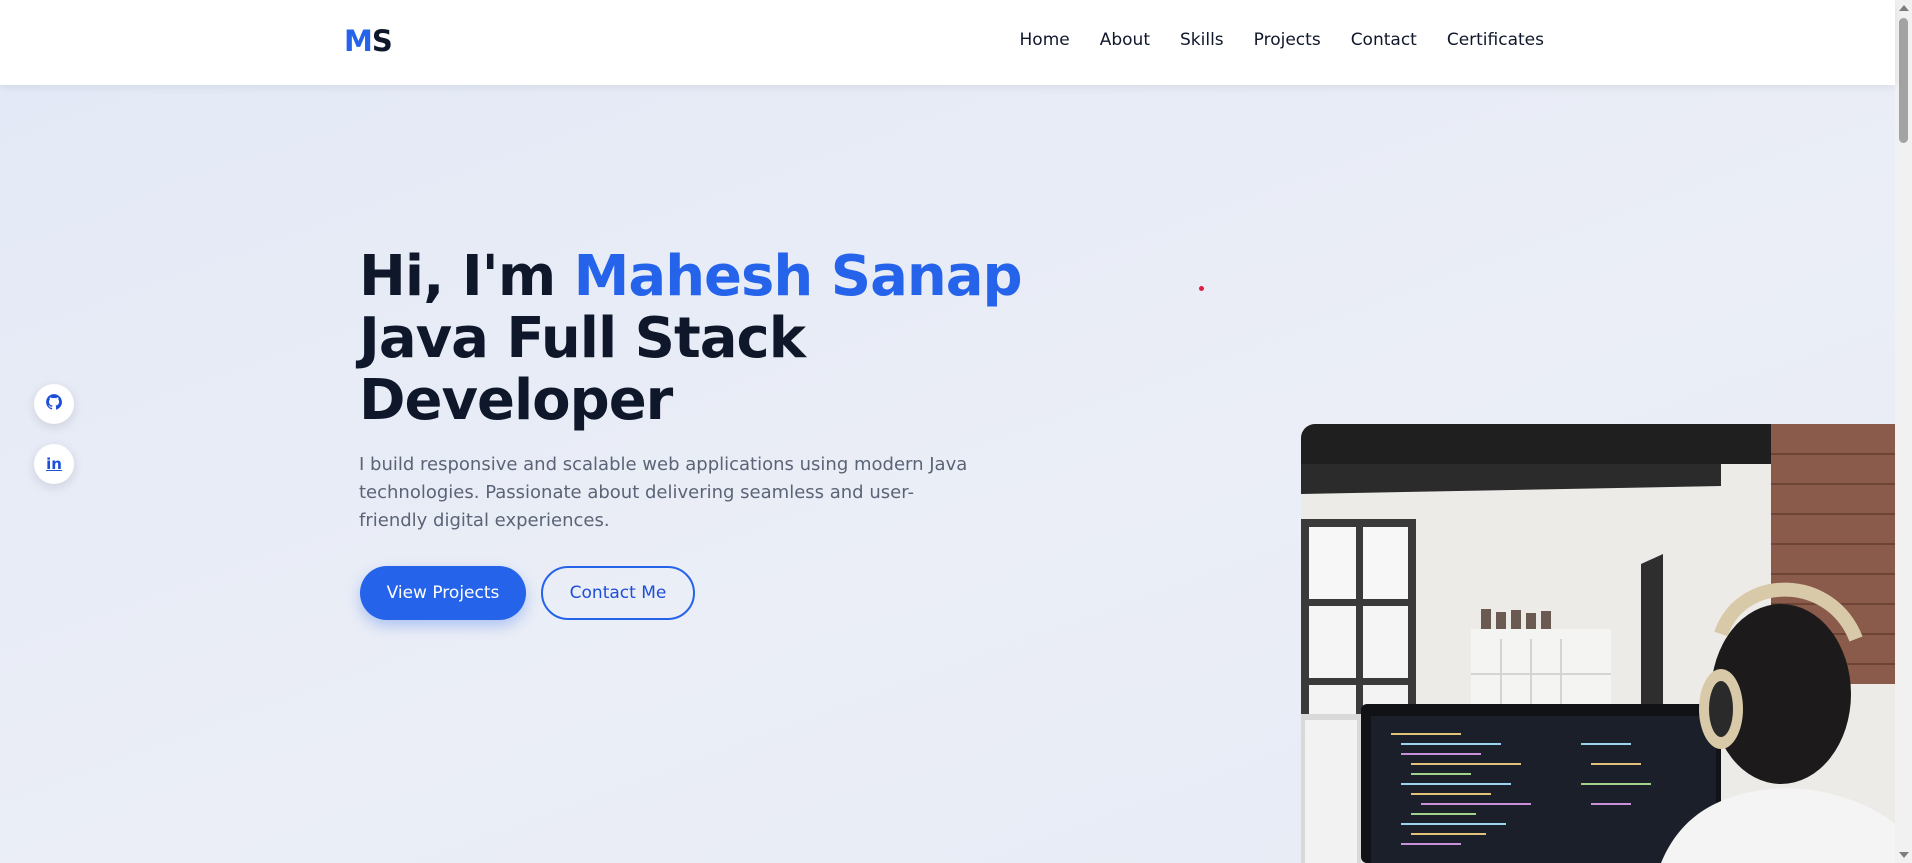  Describe the element at coordinates (516, 400) in the screenshot. I see `hero-role-line2: Developer` at that location.